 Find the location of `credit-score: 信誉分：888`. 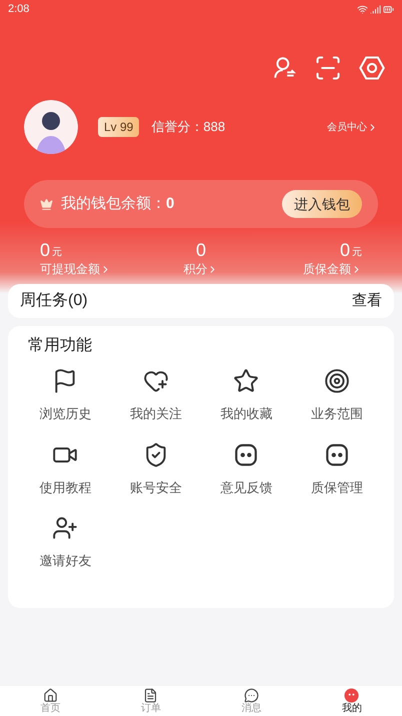

credit-score: 信誉分：888 is located at coordinates (188, 127).